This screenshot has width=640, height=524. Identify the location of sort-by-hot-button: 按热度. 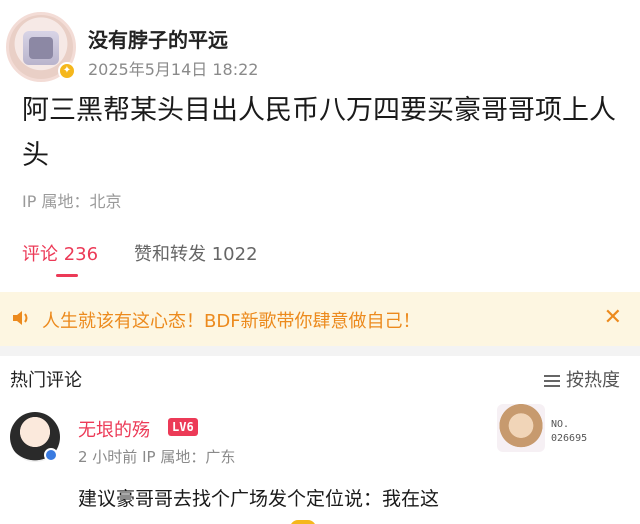
(582, 379).